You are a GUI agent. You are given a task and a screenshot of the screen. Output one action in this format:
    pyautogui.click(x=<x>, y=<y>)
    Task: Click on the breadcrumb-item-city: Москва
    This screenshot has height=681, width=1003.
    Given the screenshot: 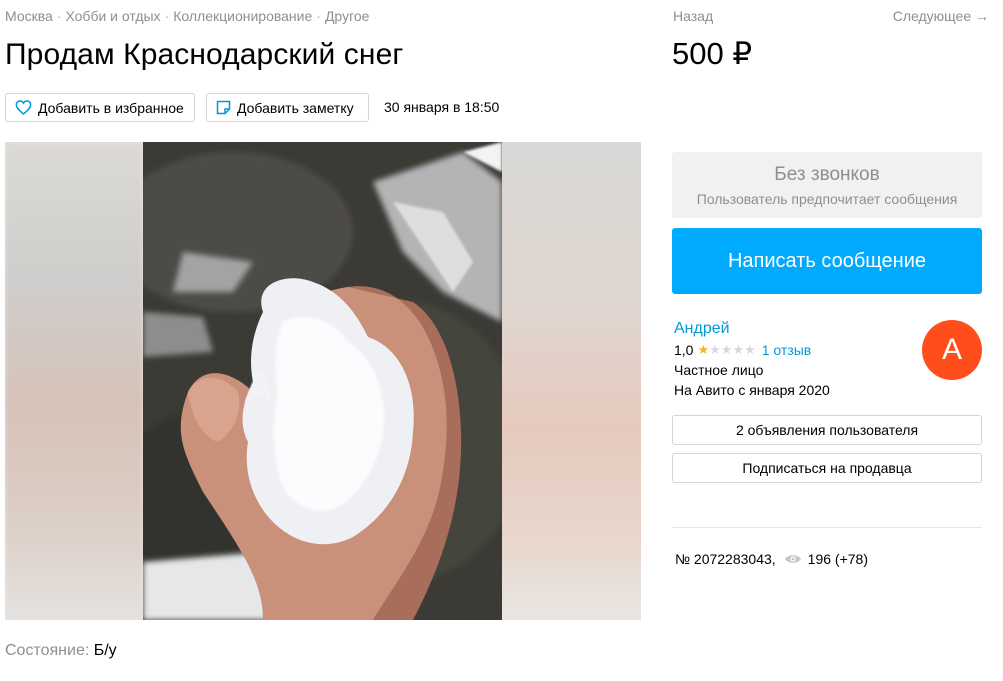 What is the action you would take?
    pyautogui.click(x=29, y=16)
    